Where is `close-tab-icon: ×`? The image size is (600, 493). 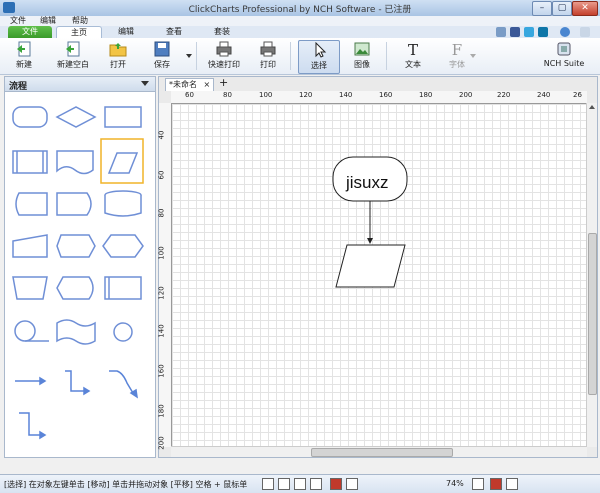
close-tab-icon: × is located at coordinates (207, 84).